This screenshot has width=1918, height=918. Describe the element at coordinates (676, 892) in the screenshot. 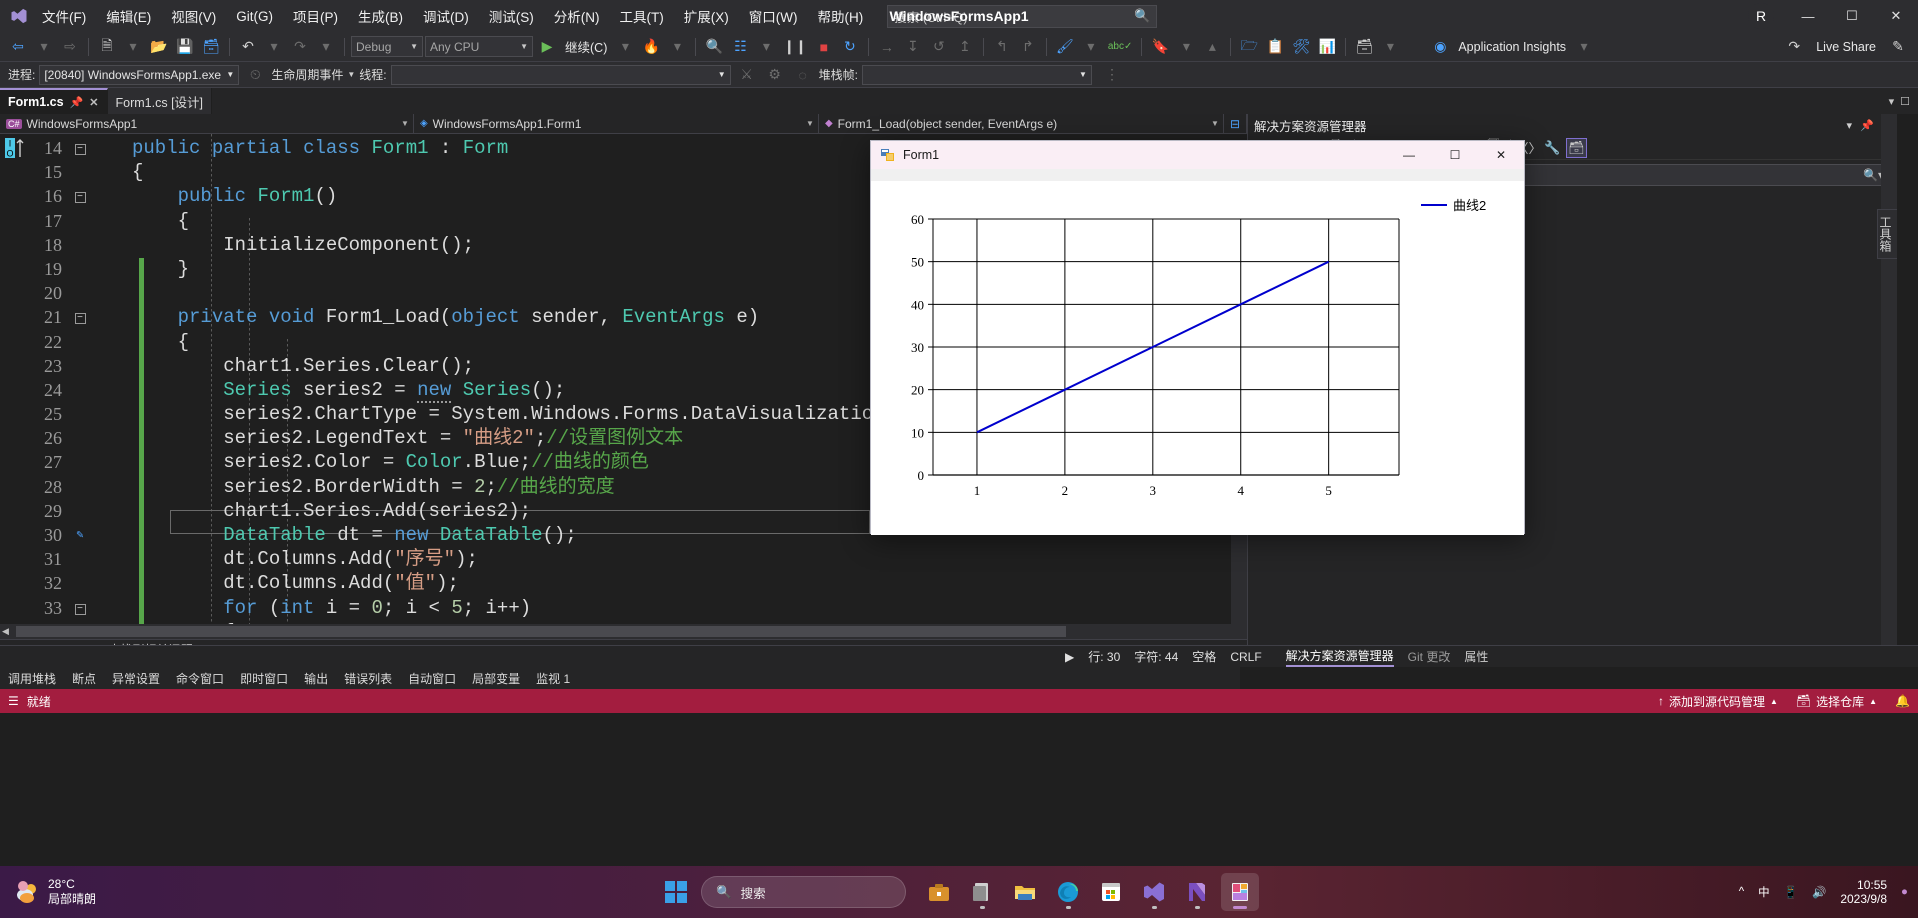

I see `start-button` at that location.